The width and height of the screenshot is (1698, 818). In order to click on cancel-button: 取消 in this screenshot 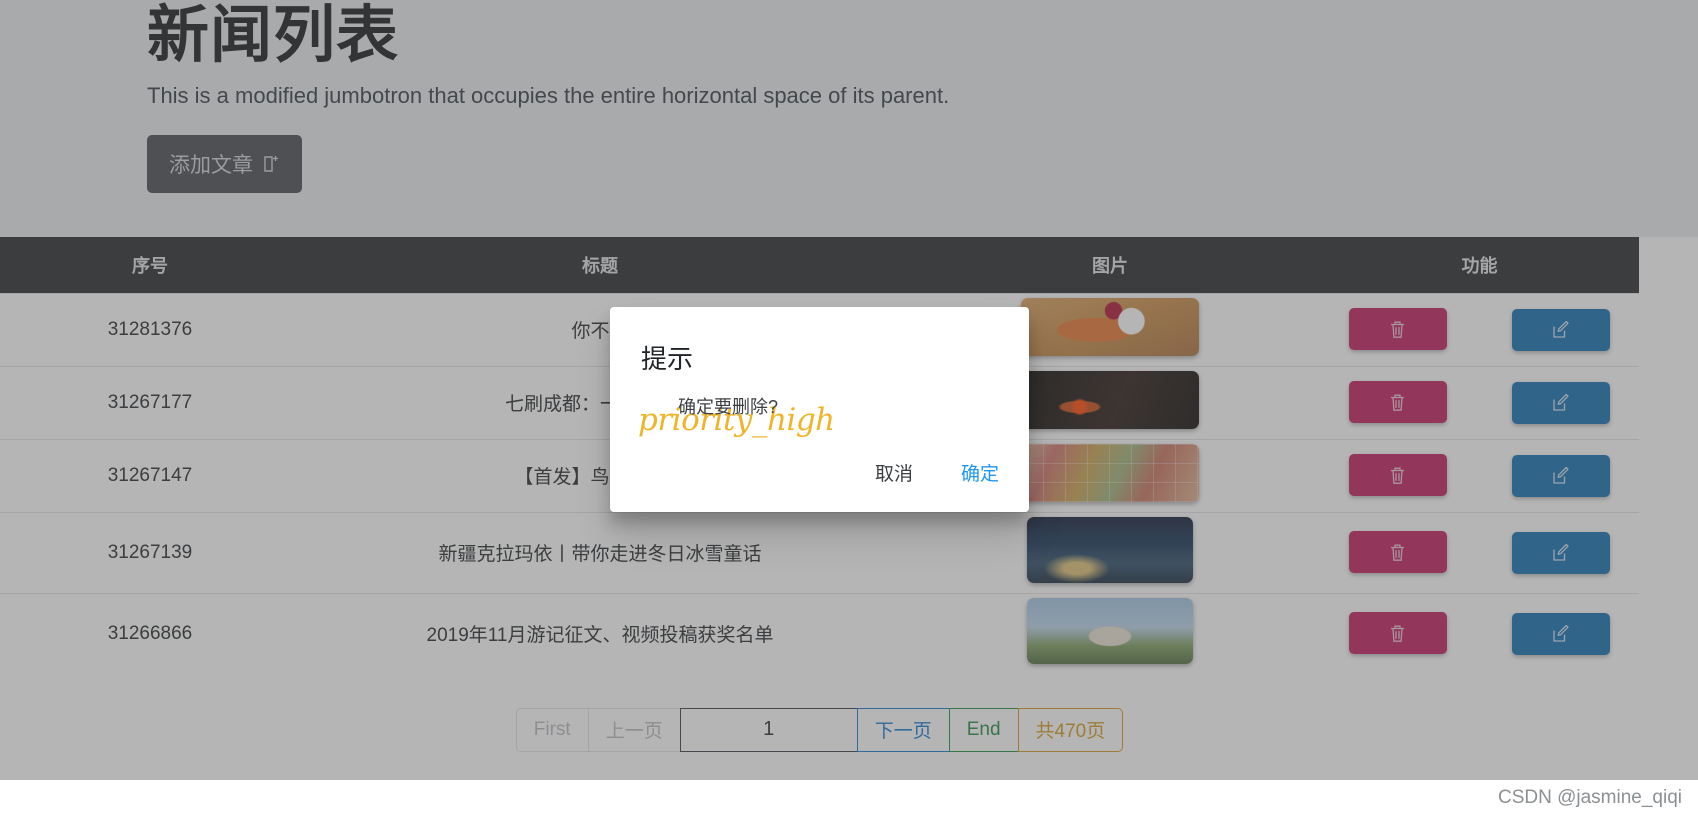, I will do `click(894, 472)`.